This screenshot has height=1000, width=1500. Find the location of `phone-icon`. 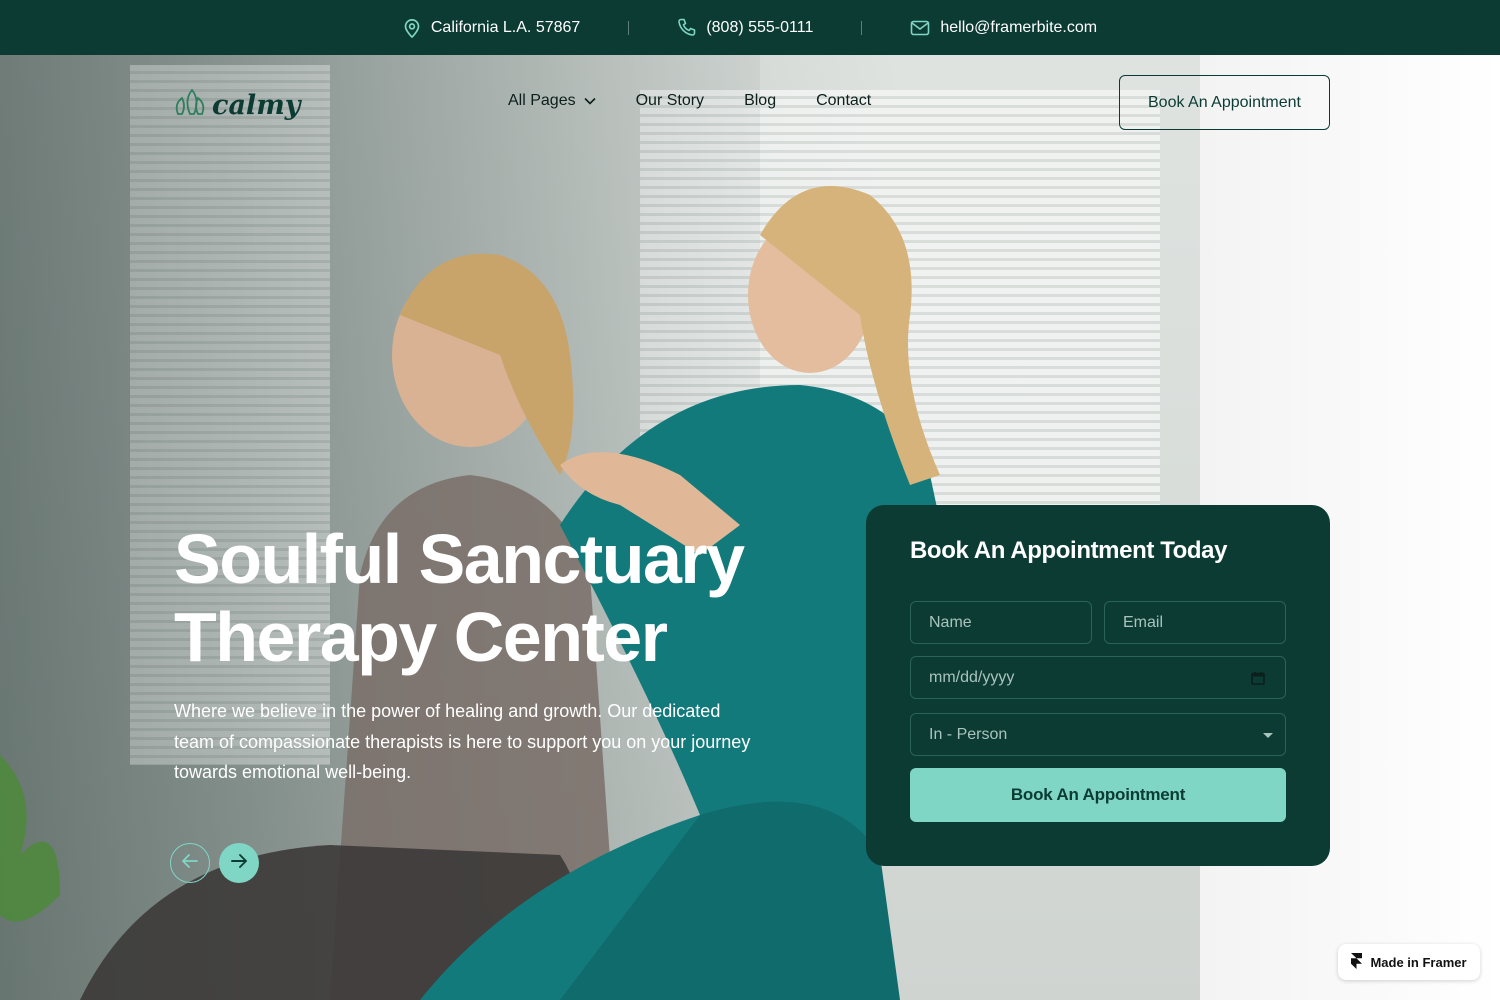

phone-icon is located at coordinates (686, 27).